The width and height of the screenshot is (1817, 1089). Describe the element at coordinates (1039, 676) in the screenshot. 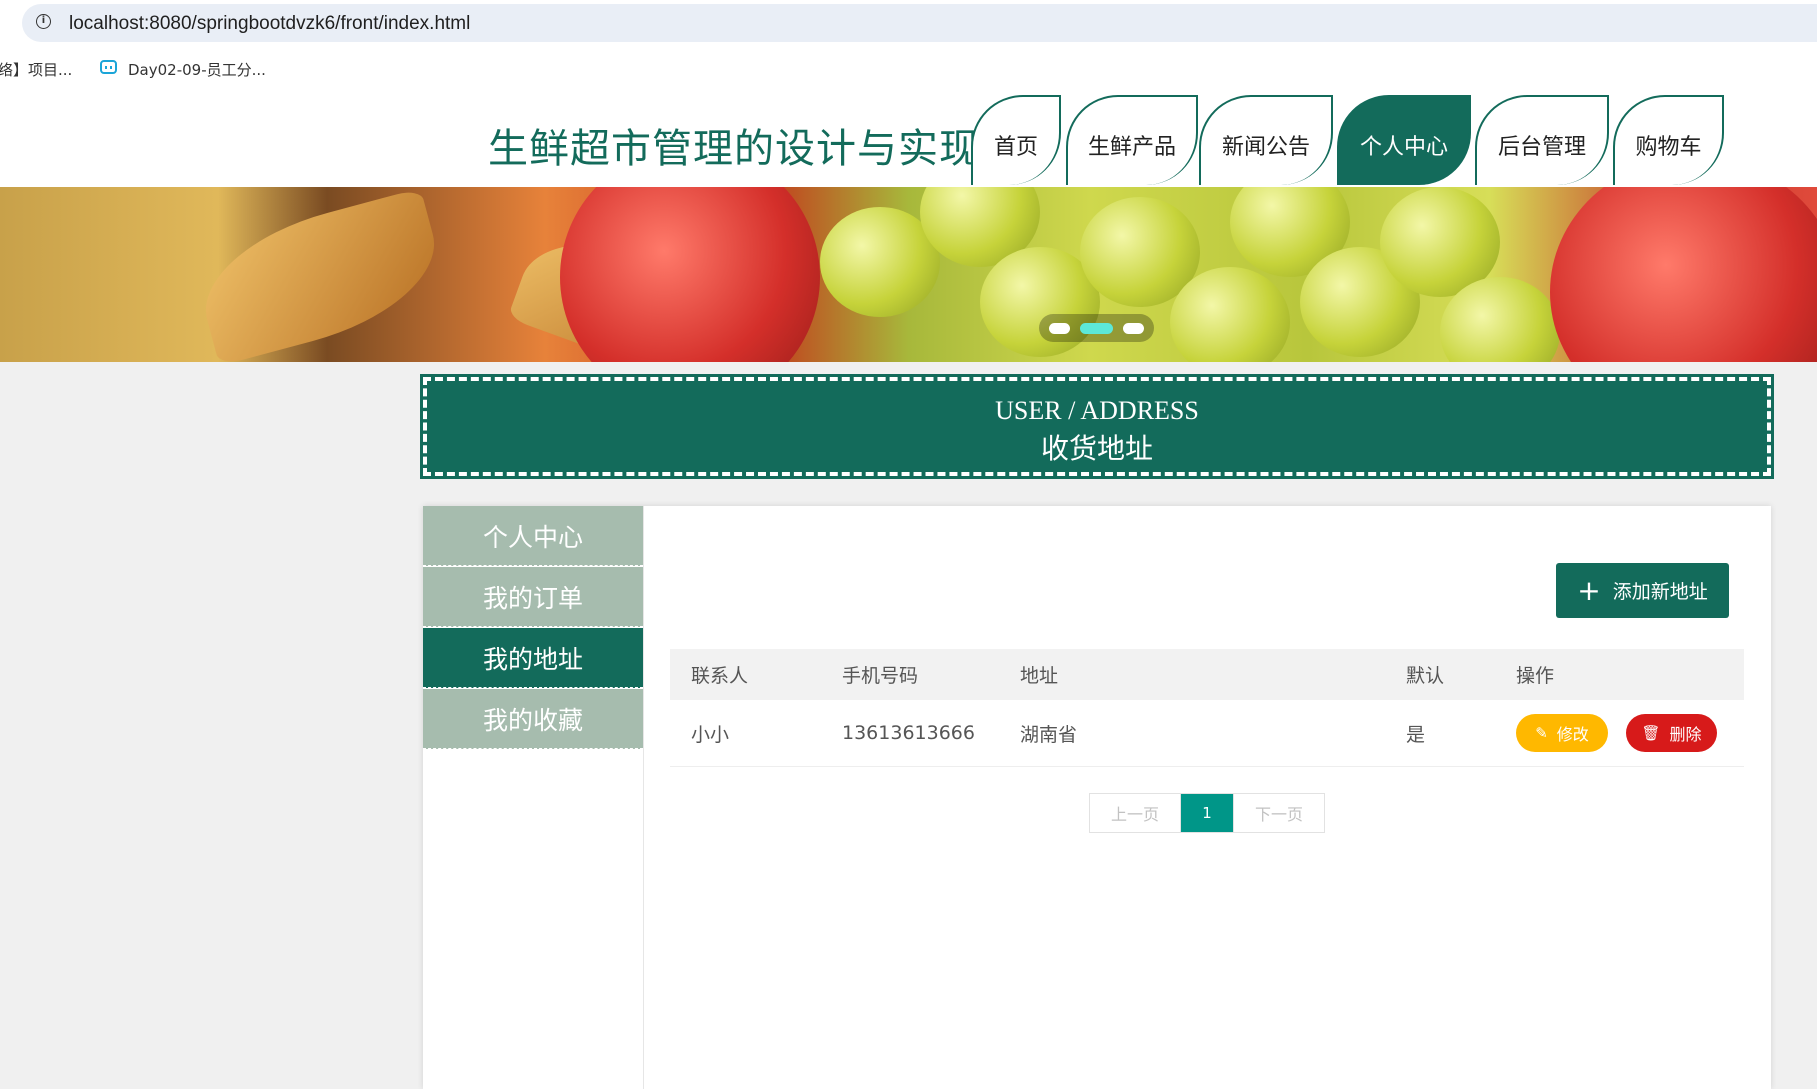

I see `column-header-address: 地址` at that location.